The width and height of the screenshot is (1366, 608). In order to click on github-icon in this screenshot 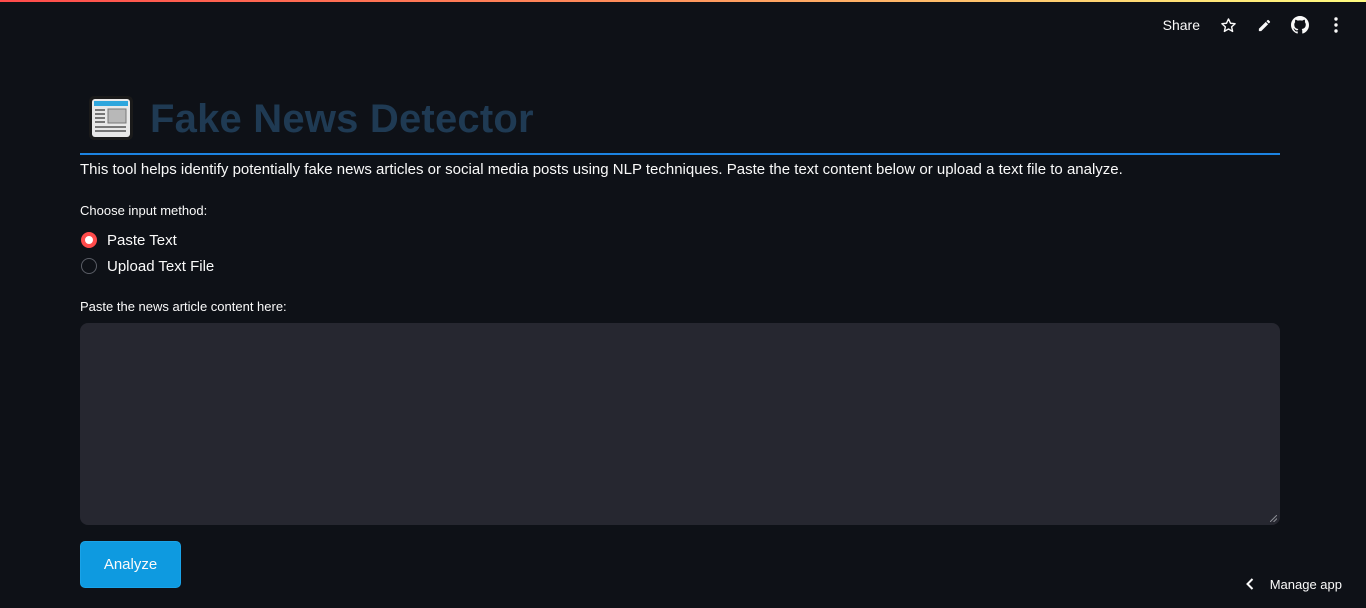, I will do `click(1300, 25)`.